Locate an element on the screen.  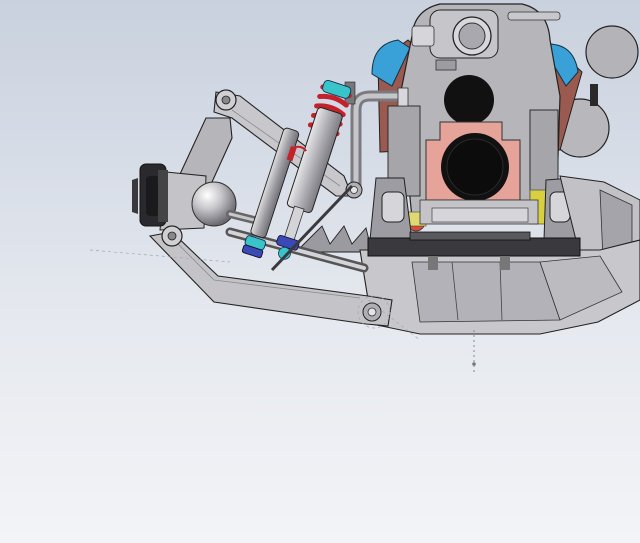
distributor-cap is located at coordinates (612, 52).